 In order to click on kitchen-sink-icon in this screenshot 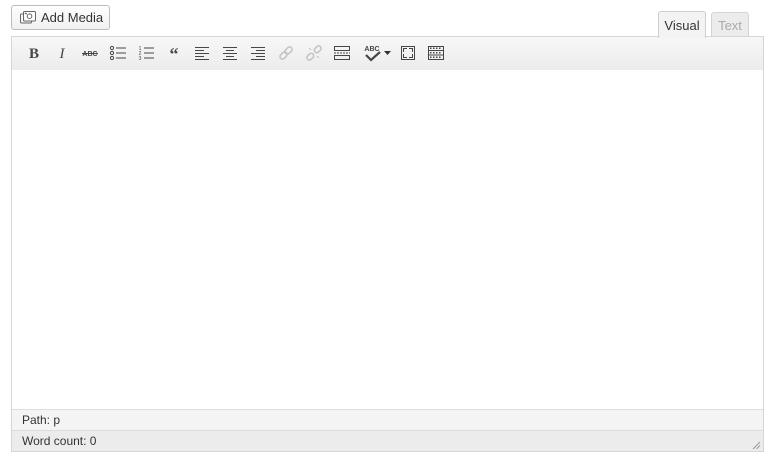, I will do `click(436, 53)`.